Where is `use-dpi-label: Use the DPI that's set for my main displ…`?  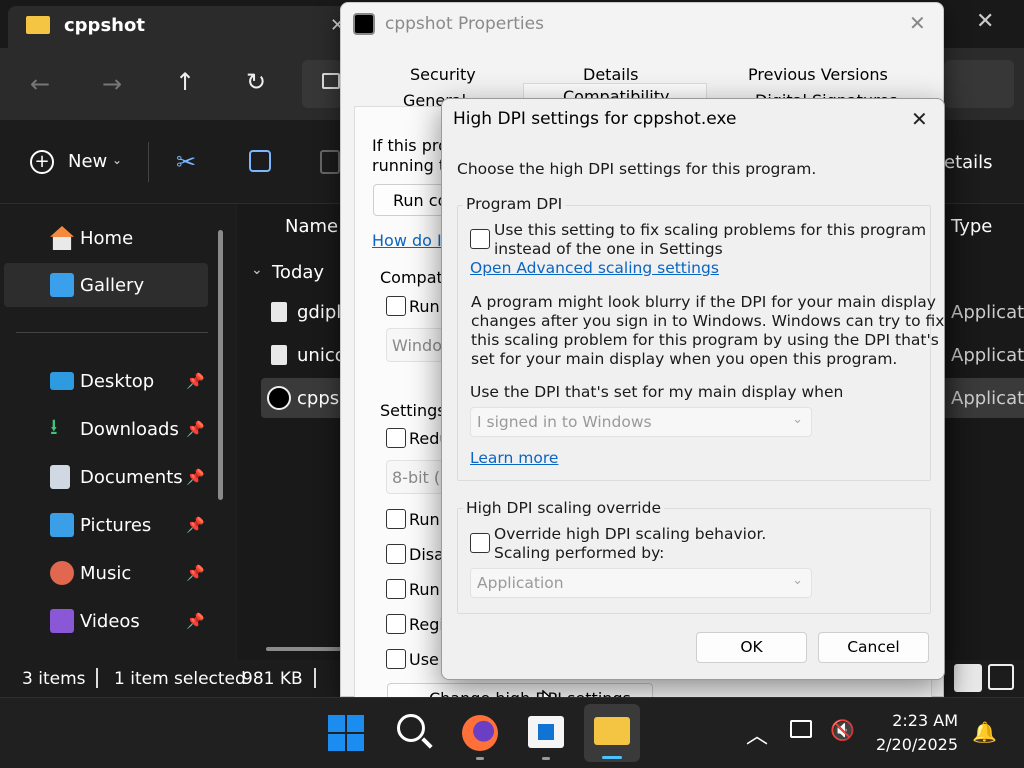 use-dpi-label: Use the DPI that's set for my main displ… is located at coordinates (657, 392).